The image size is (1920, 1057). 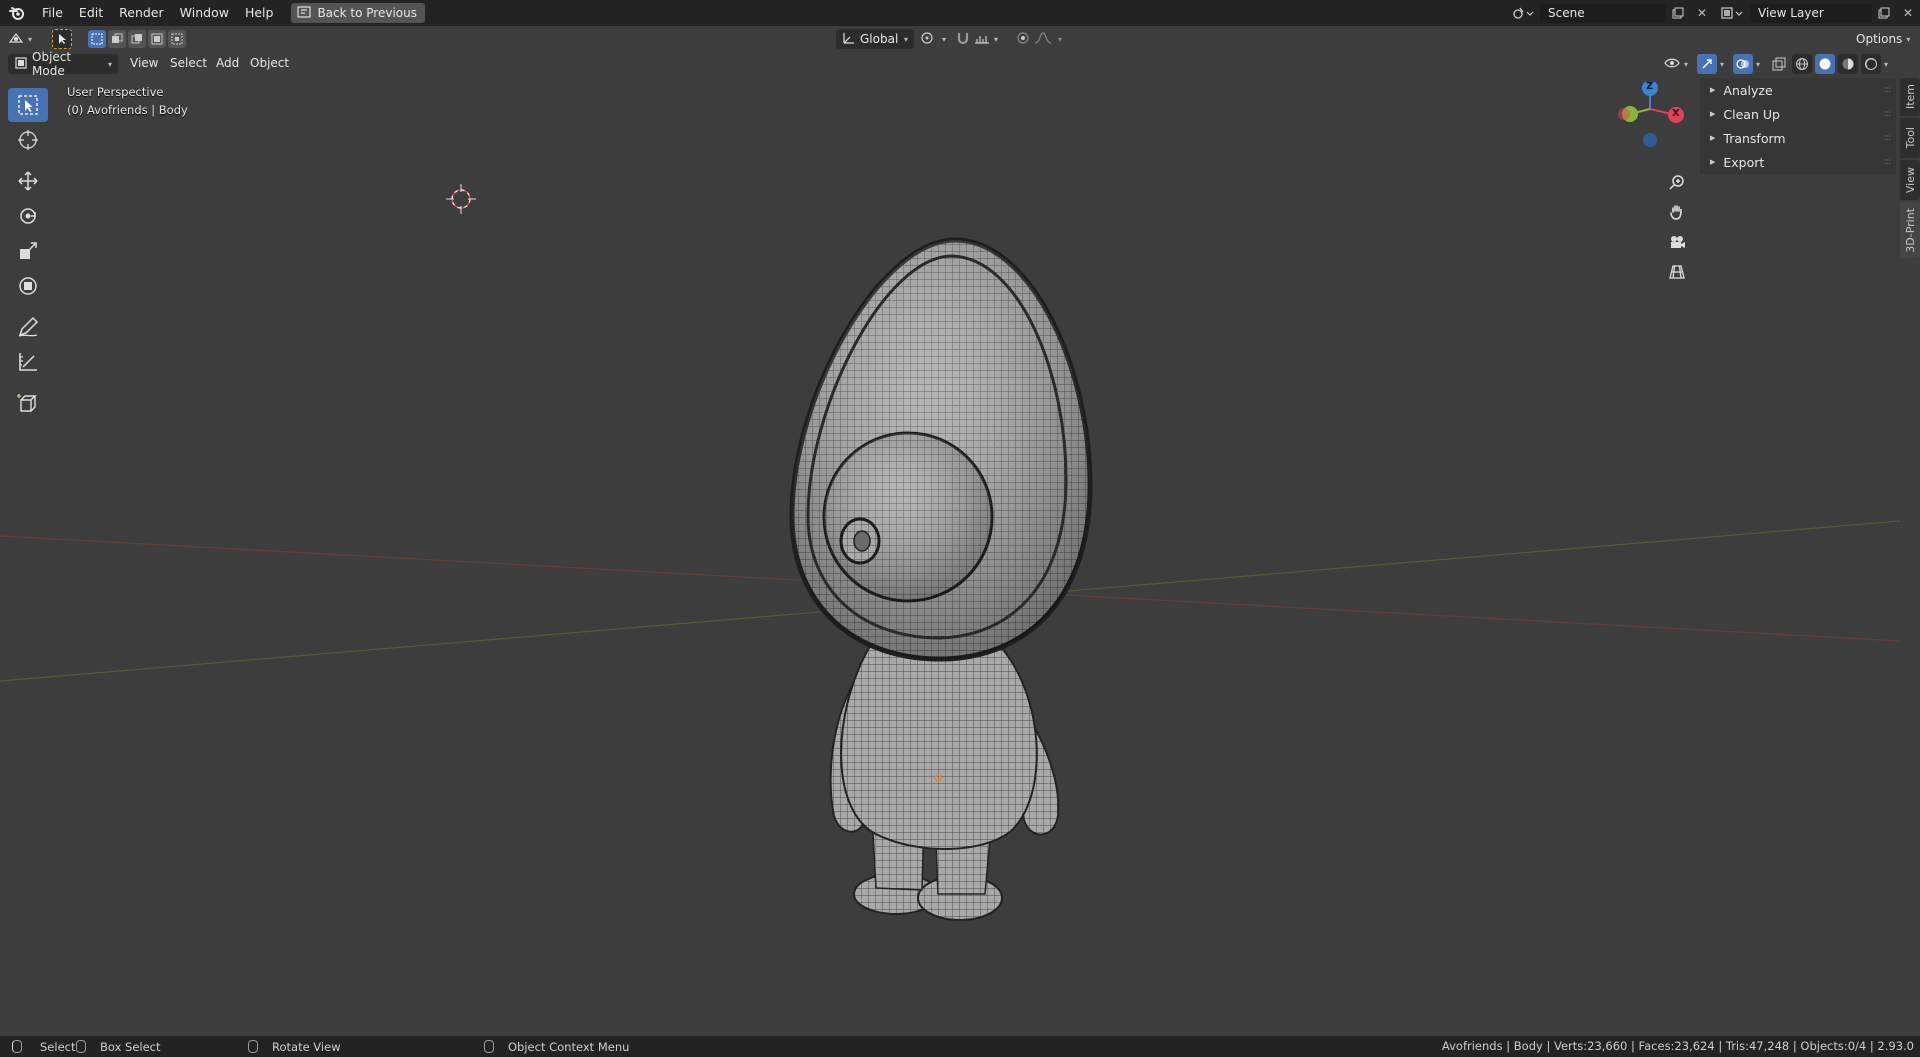 I want to click on material-preview-icon, so click(x=1848, y=64).